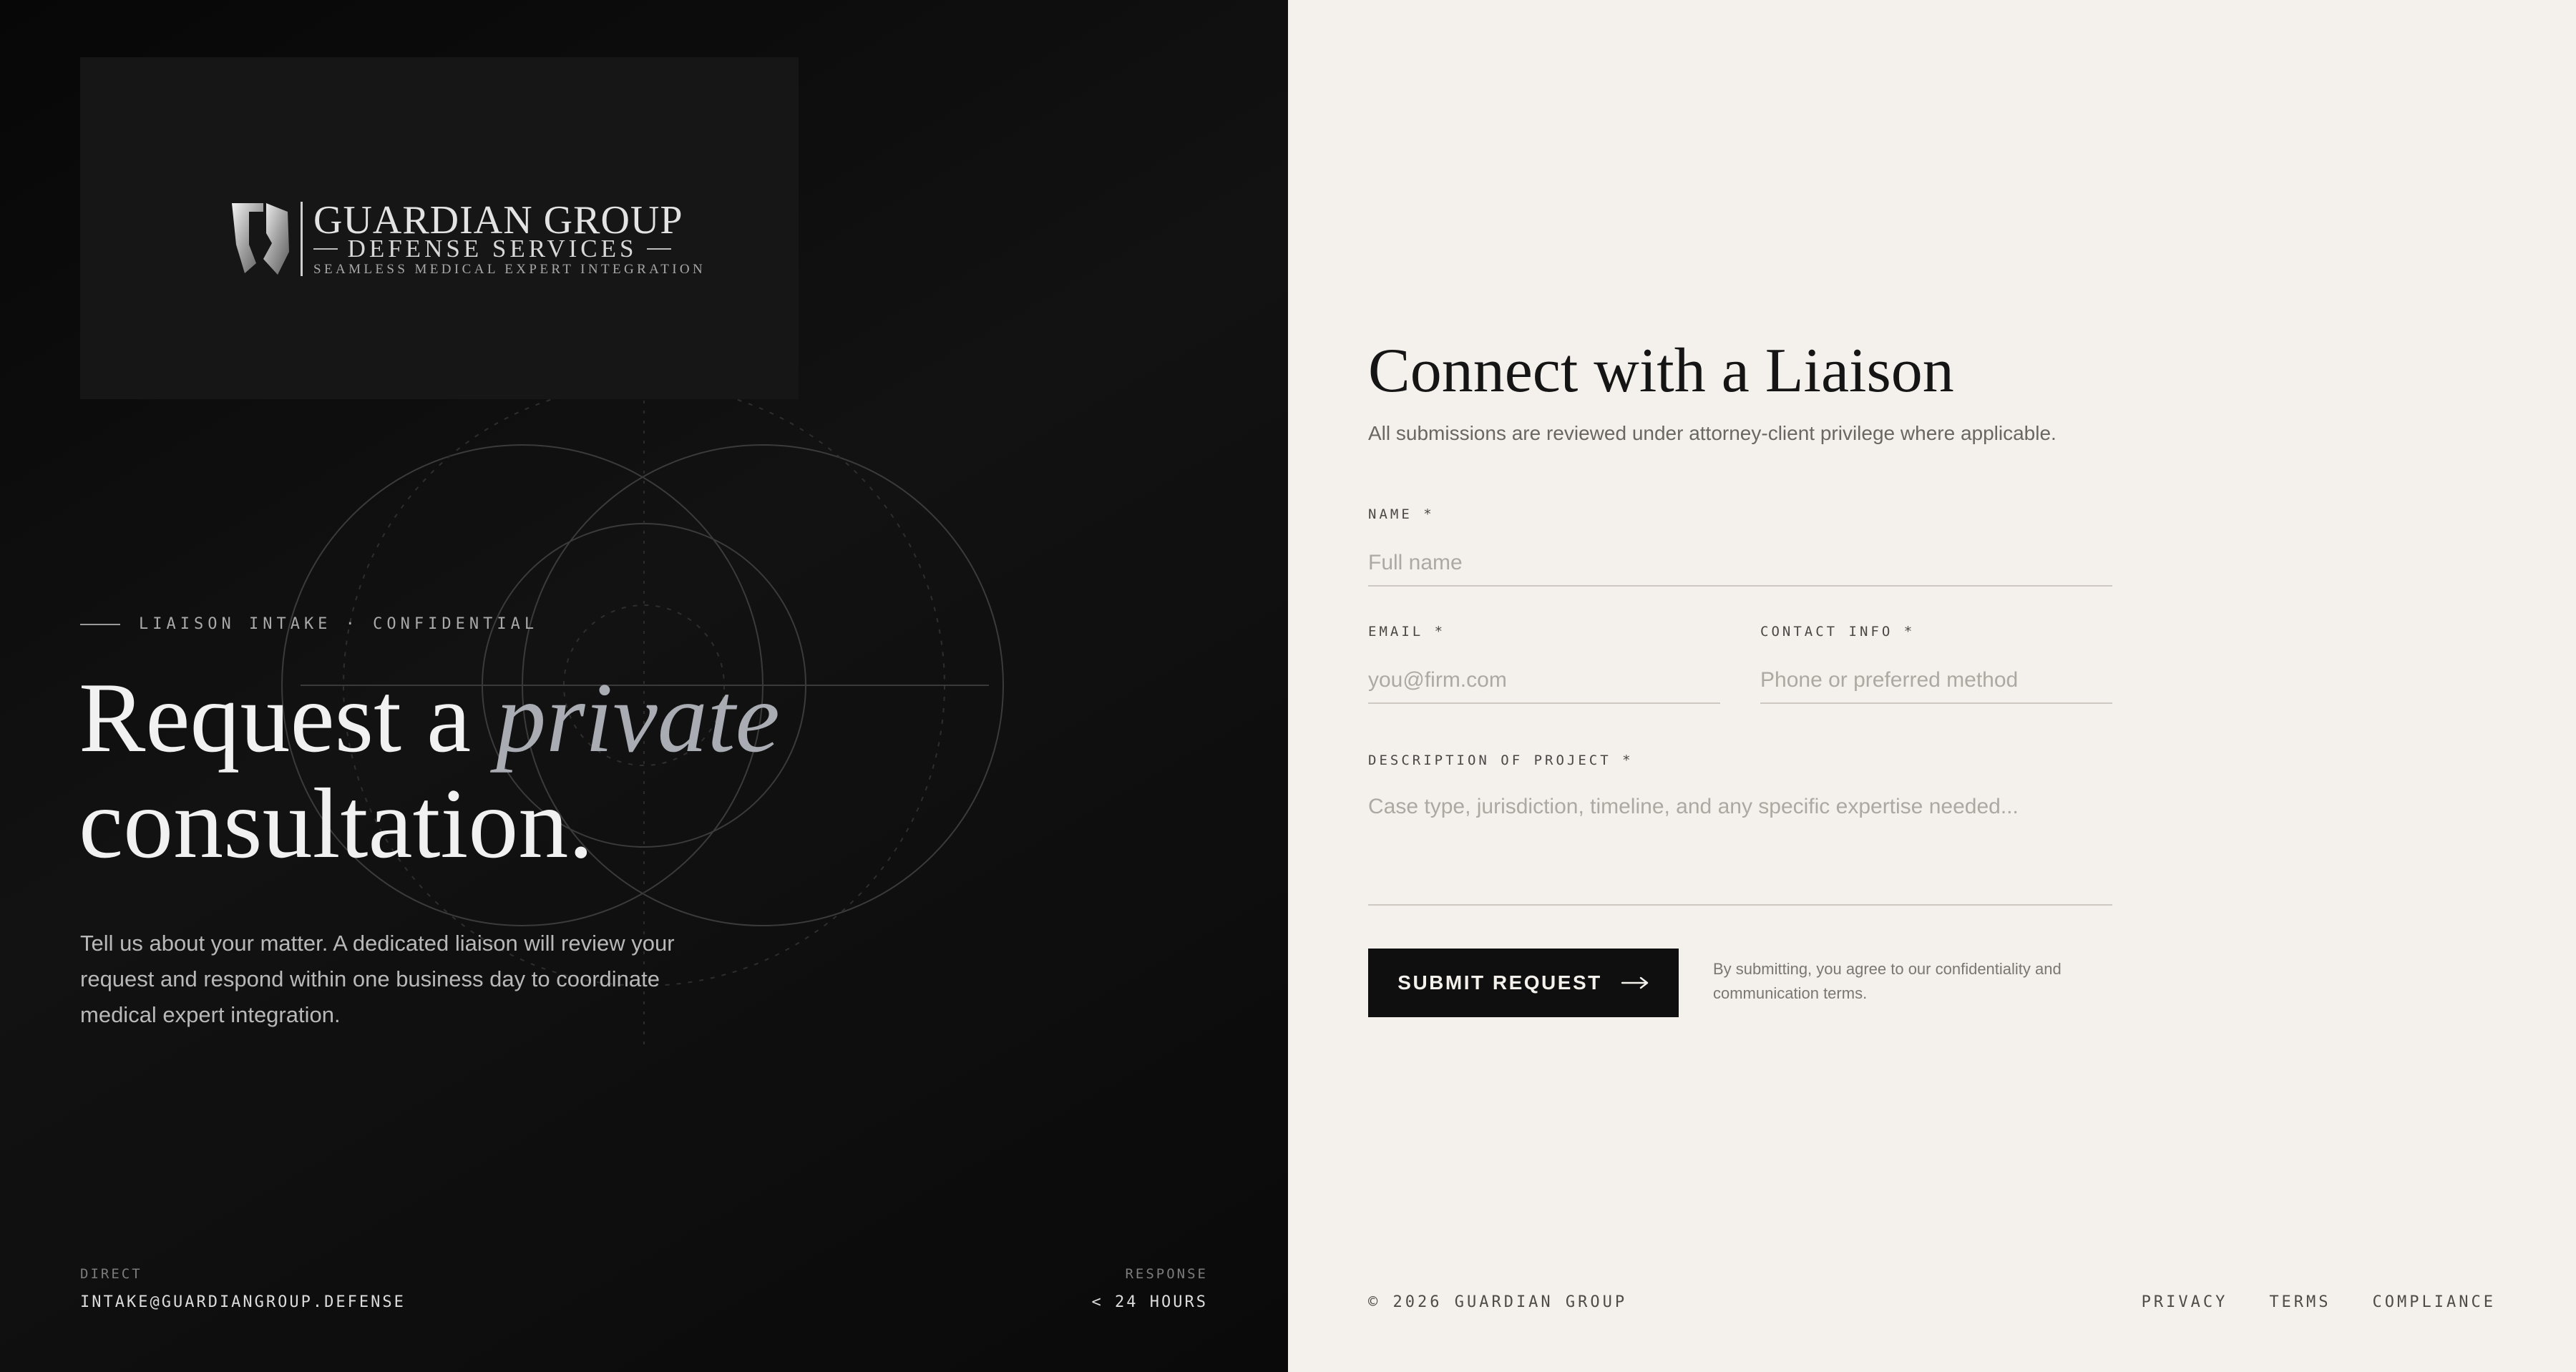 The width and height of the screenshot is (2576, 1372). I want to click on headline-end: consultation., so click(336, 824).